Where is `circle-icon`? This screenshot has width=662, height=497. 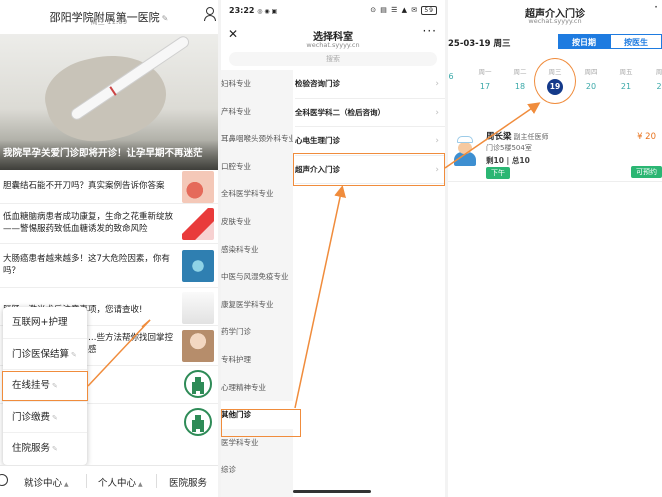 circle-icon is located at coordinates (4, 480).